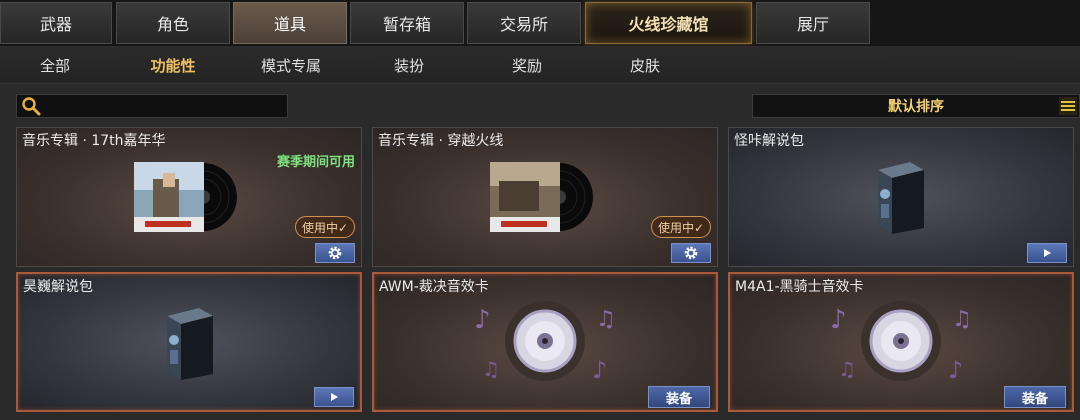 The height and width of the screenshot is (420, 1080). Describe the element at coordinates (164, 106) in the screenshot. I see `search-input` at that location.